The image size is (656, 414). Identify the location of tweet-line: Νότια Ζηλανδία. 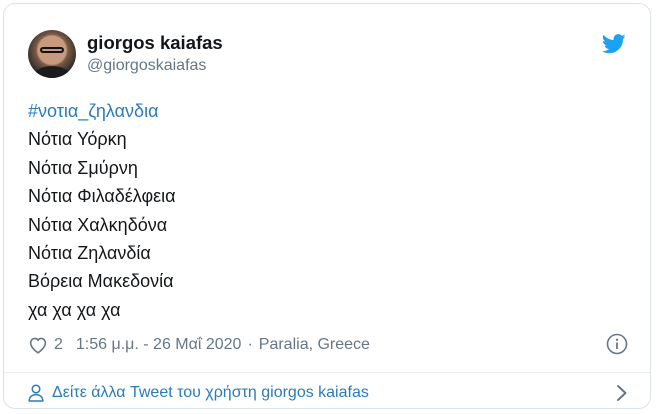
(89, 253).